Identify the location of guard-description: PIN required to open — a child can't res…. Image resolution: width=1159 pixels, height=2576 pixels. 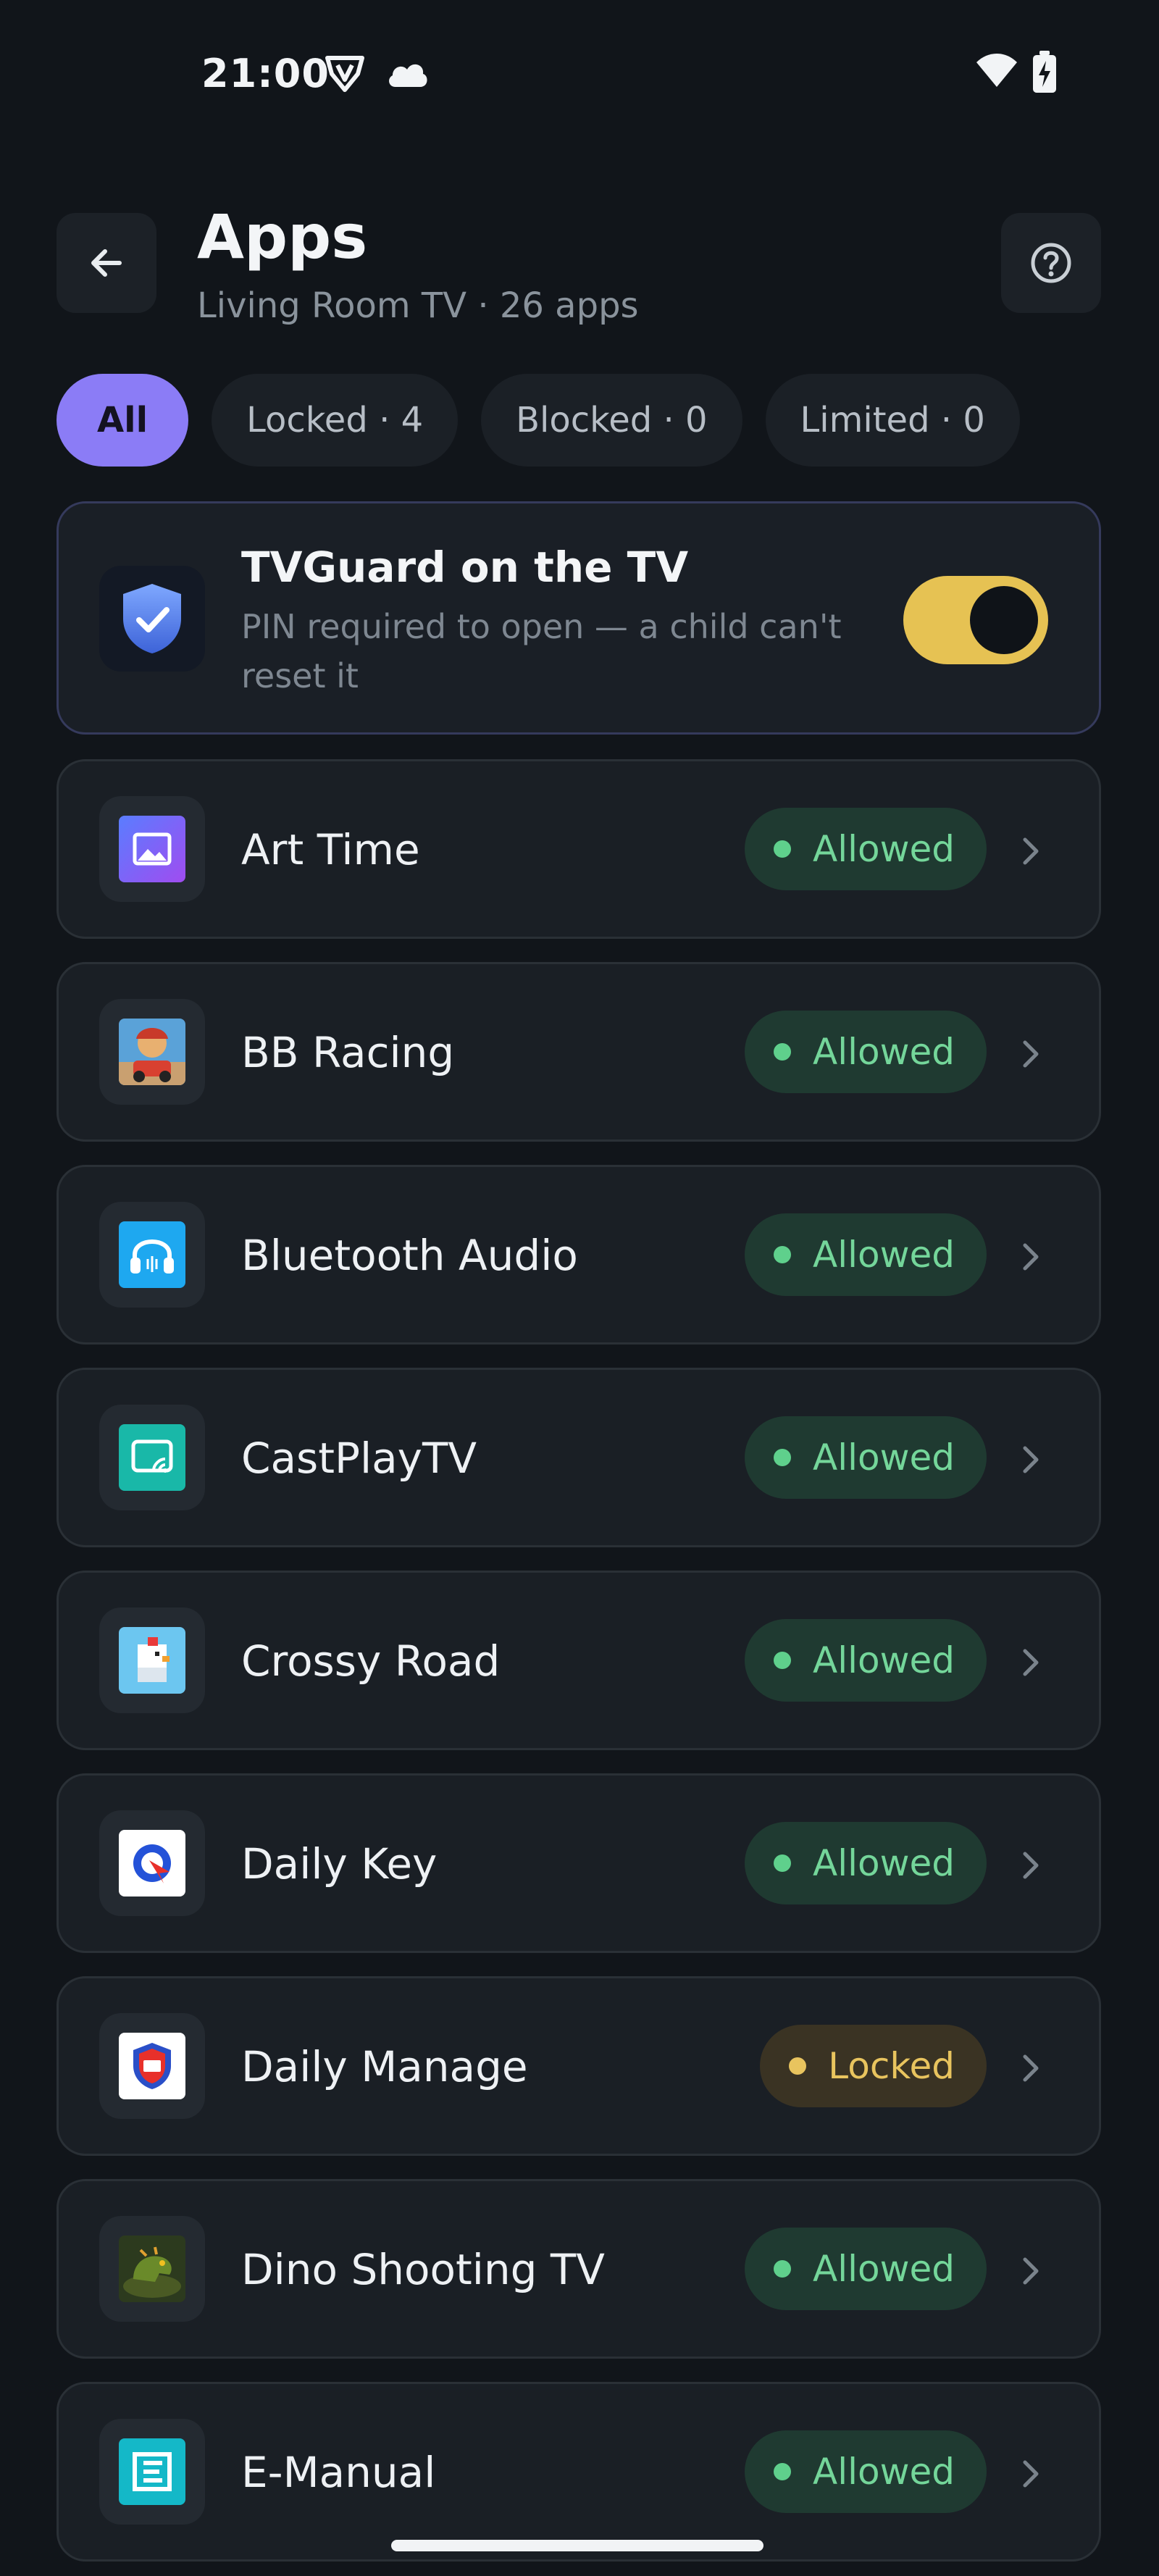
(541, 651).